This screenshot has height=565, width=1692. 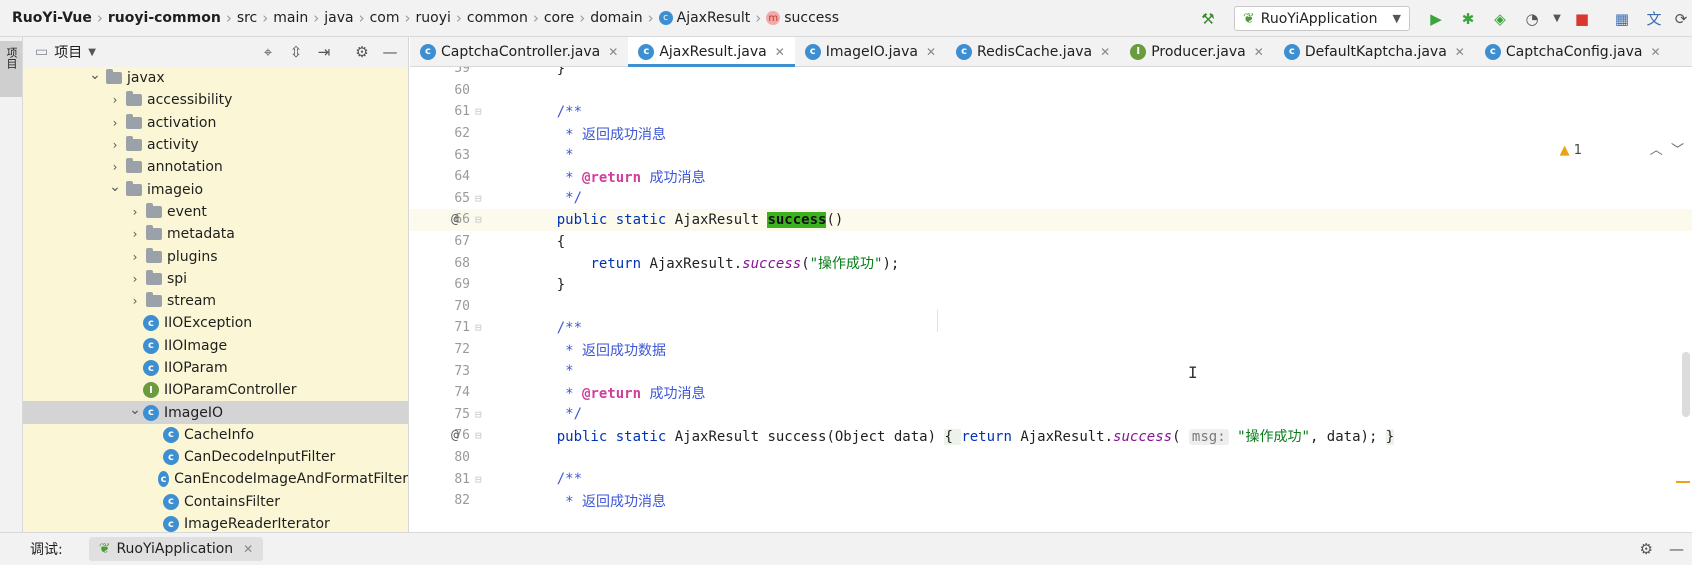 I want to click on inspection-warning-badge: ▲ 1, so click(x=1571, y=150).